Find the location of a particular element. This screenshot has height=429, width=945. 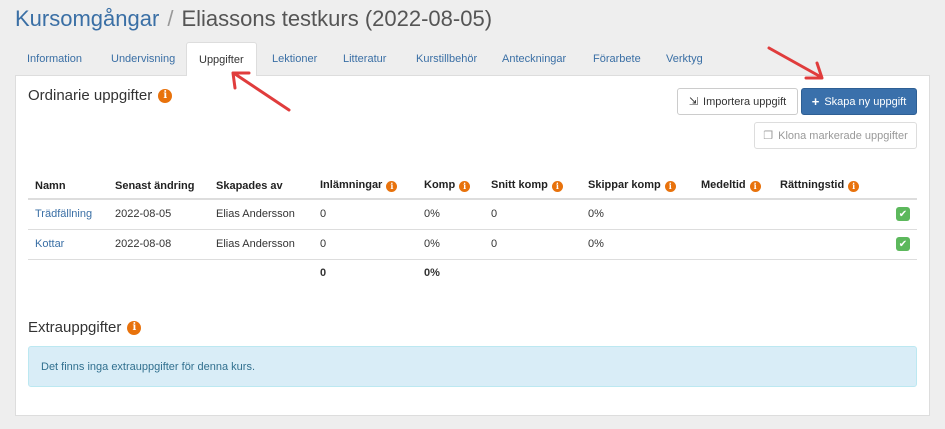

tab-kurstillbehor: Kurstillbehör is located at coordinates (446, 59).